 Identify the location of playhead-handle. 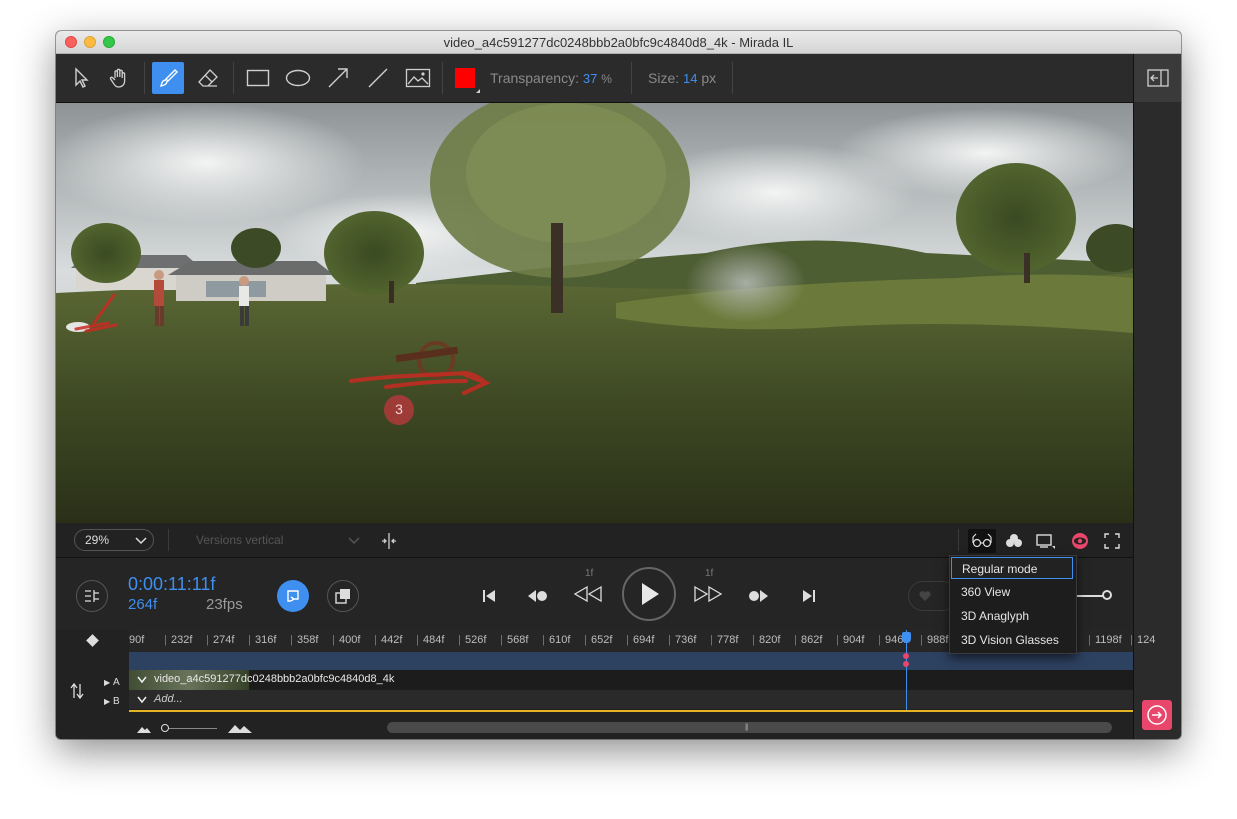
(906, 637).